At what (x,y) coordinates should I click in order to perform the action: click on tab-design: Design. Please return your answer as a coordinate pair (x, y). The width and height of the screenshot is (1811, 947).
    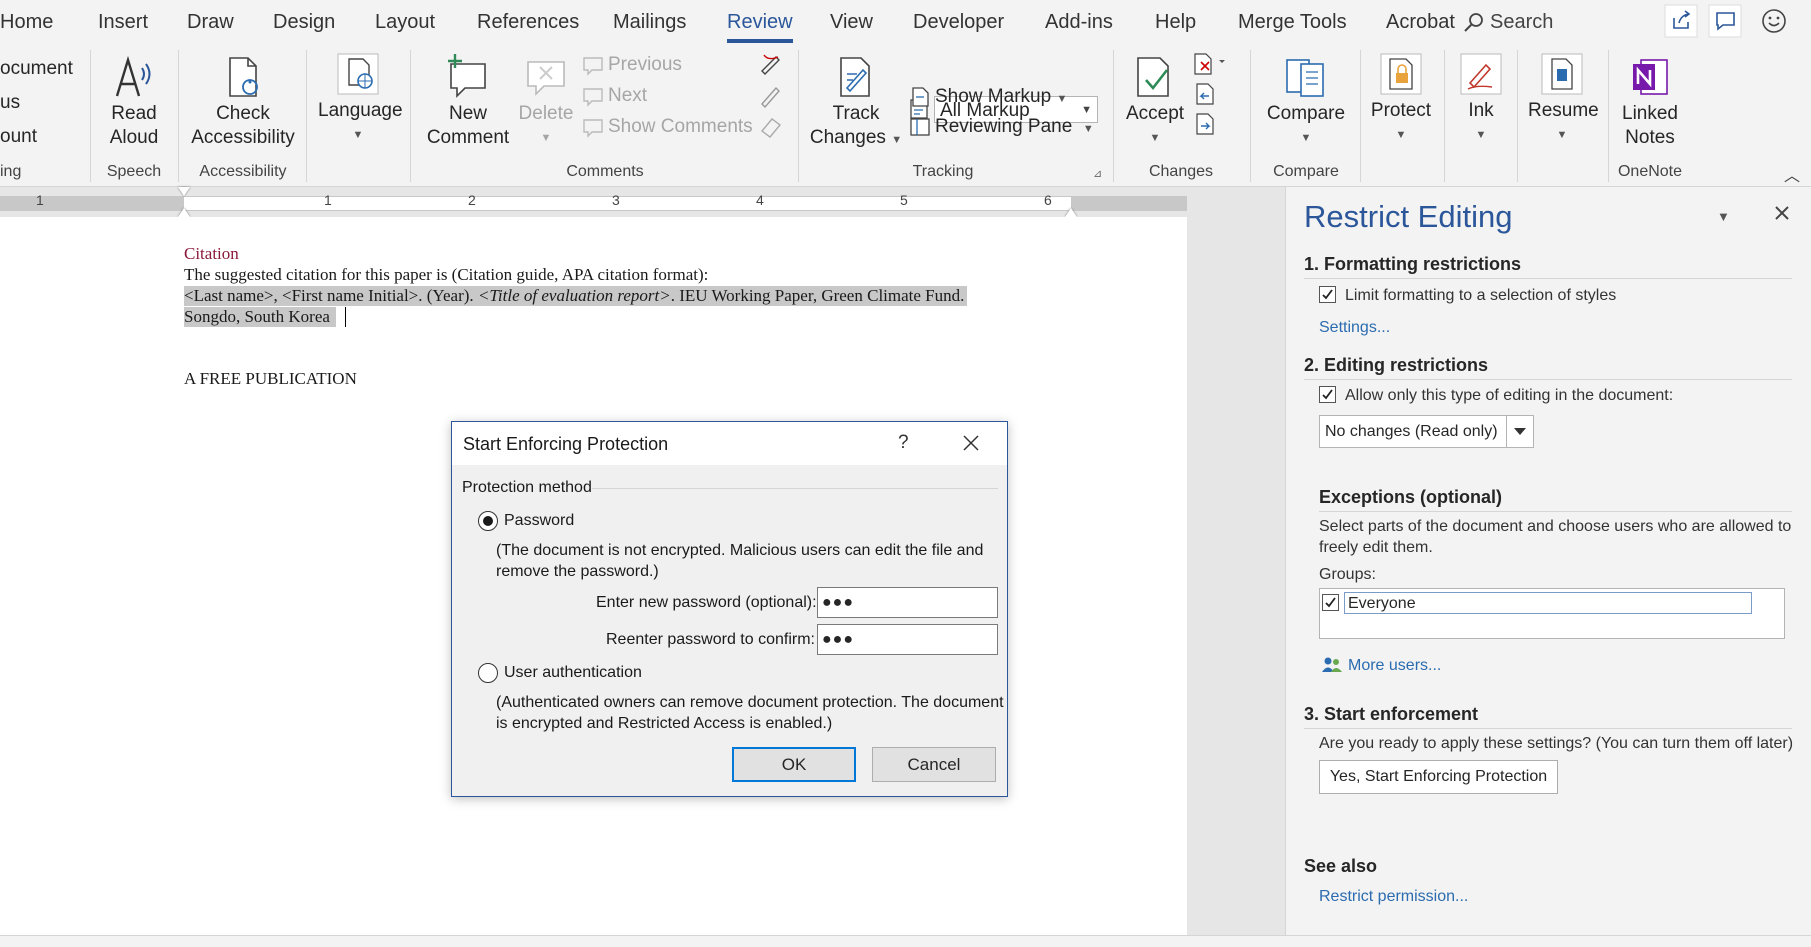
    Looking at the image, I should click on (304, 22).